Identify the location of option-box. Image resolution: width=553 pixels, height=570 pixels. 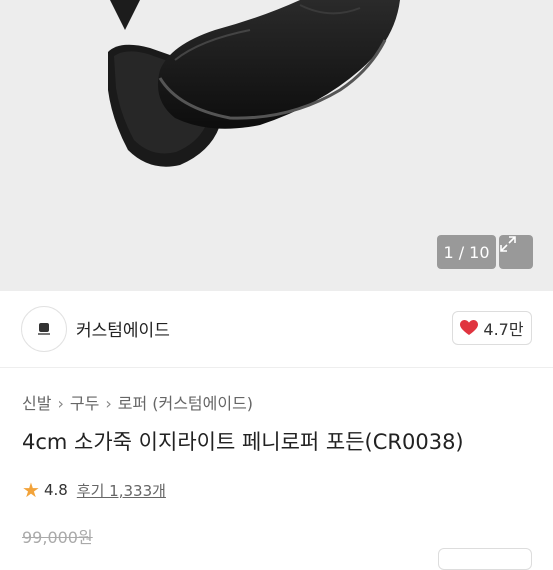
(485, 559).